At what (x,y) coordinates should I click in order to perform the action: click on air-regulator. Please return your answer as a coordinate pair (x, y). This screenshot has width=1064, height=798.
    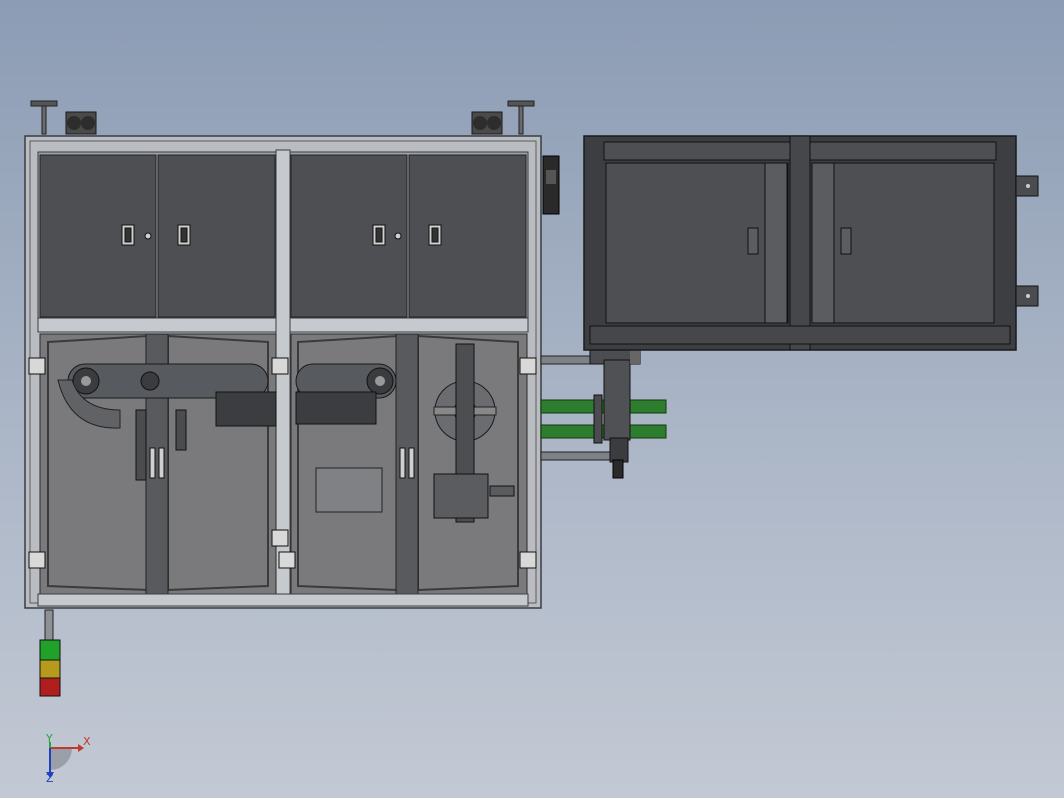
    Looking at the image, I should click on (551, 185).